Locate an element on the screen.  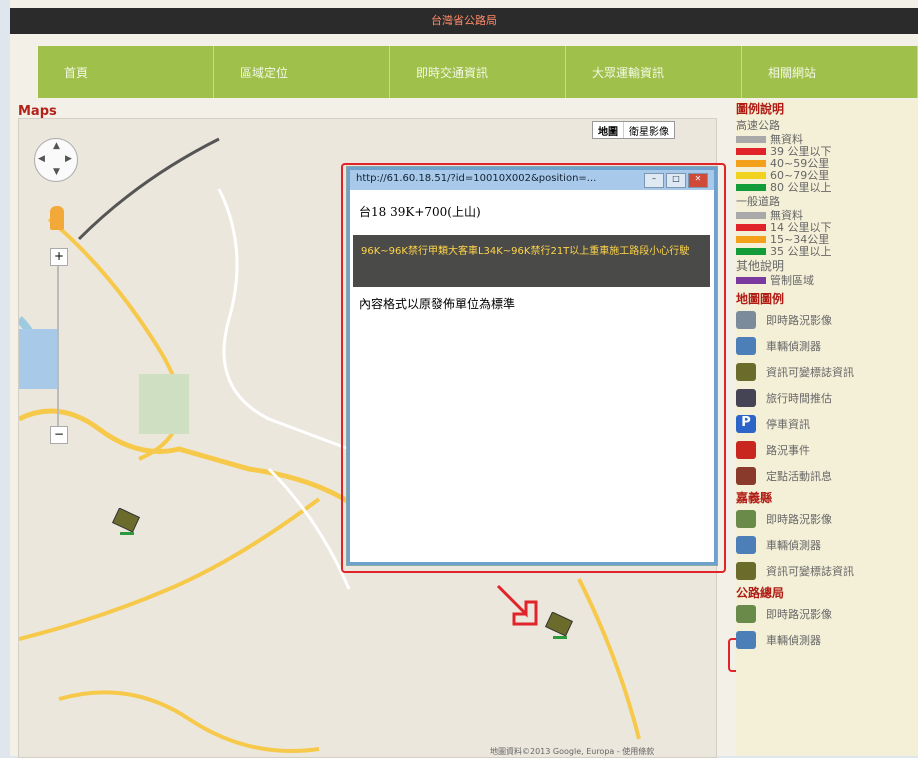
nav-item-traffic: 即時交通資訊 is located at coordinates (478, 72).